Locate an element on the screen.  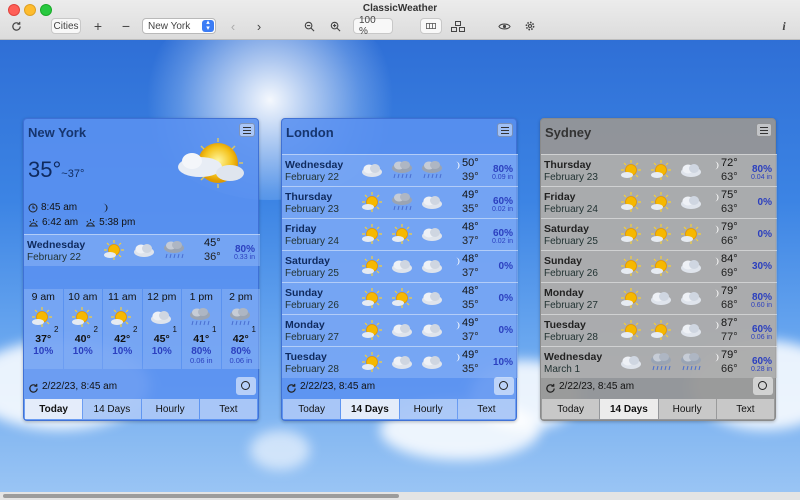
hour-temperature: 45° is located at coordinates (161, 339).